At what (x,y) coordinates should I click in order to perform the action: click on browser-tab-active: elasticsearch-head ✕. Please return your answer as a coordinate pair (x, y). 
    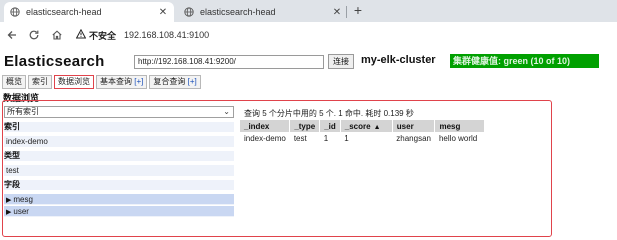
    Looking at the image, I should click on (89, 12).